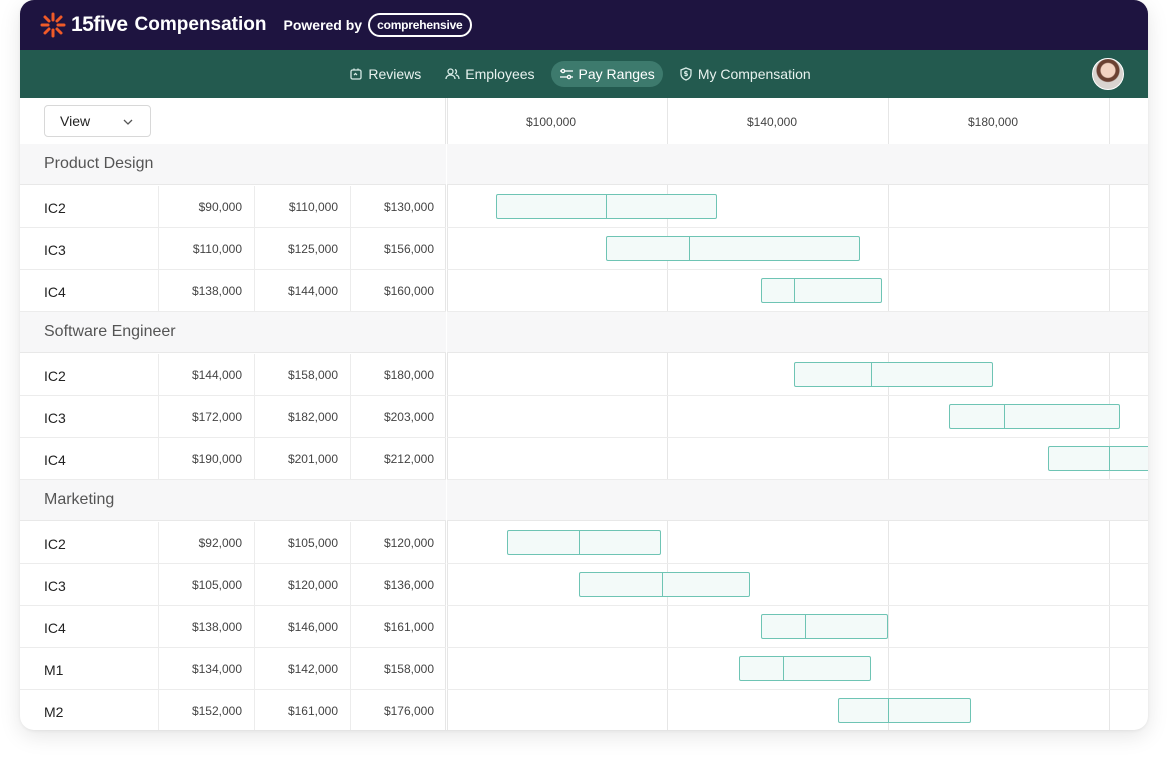 The width and height of the screenshot is (1168, 770). I want to click on salary-mid-cell: $146,000, so click(312, 627).